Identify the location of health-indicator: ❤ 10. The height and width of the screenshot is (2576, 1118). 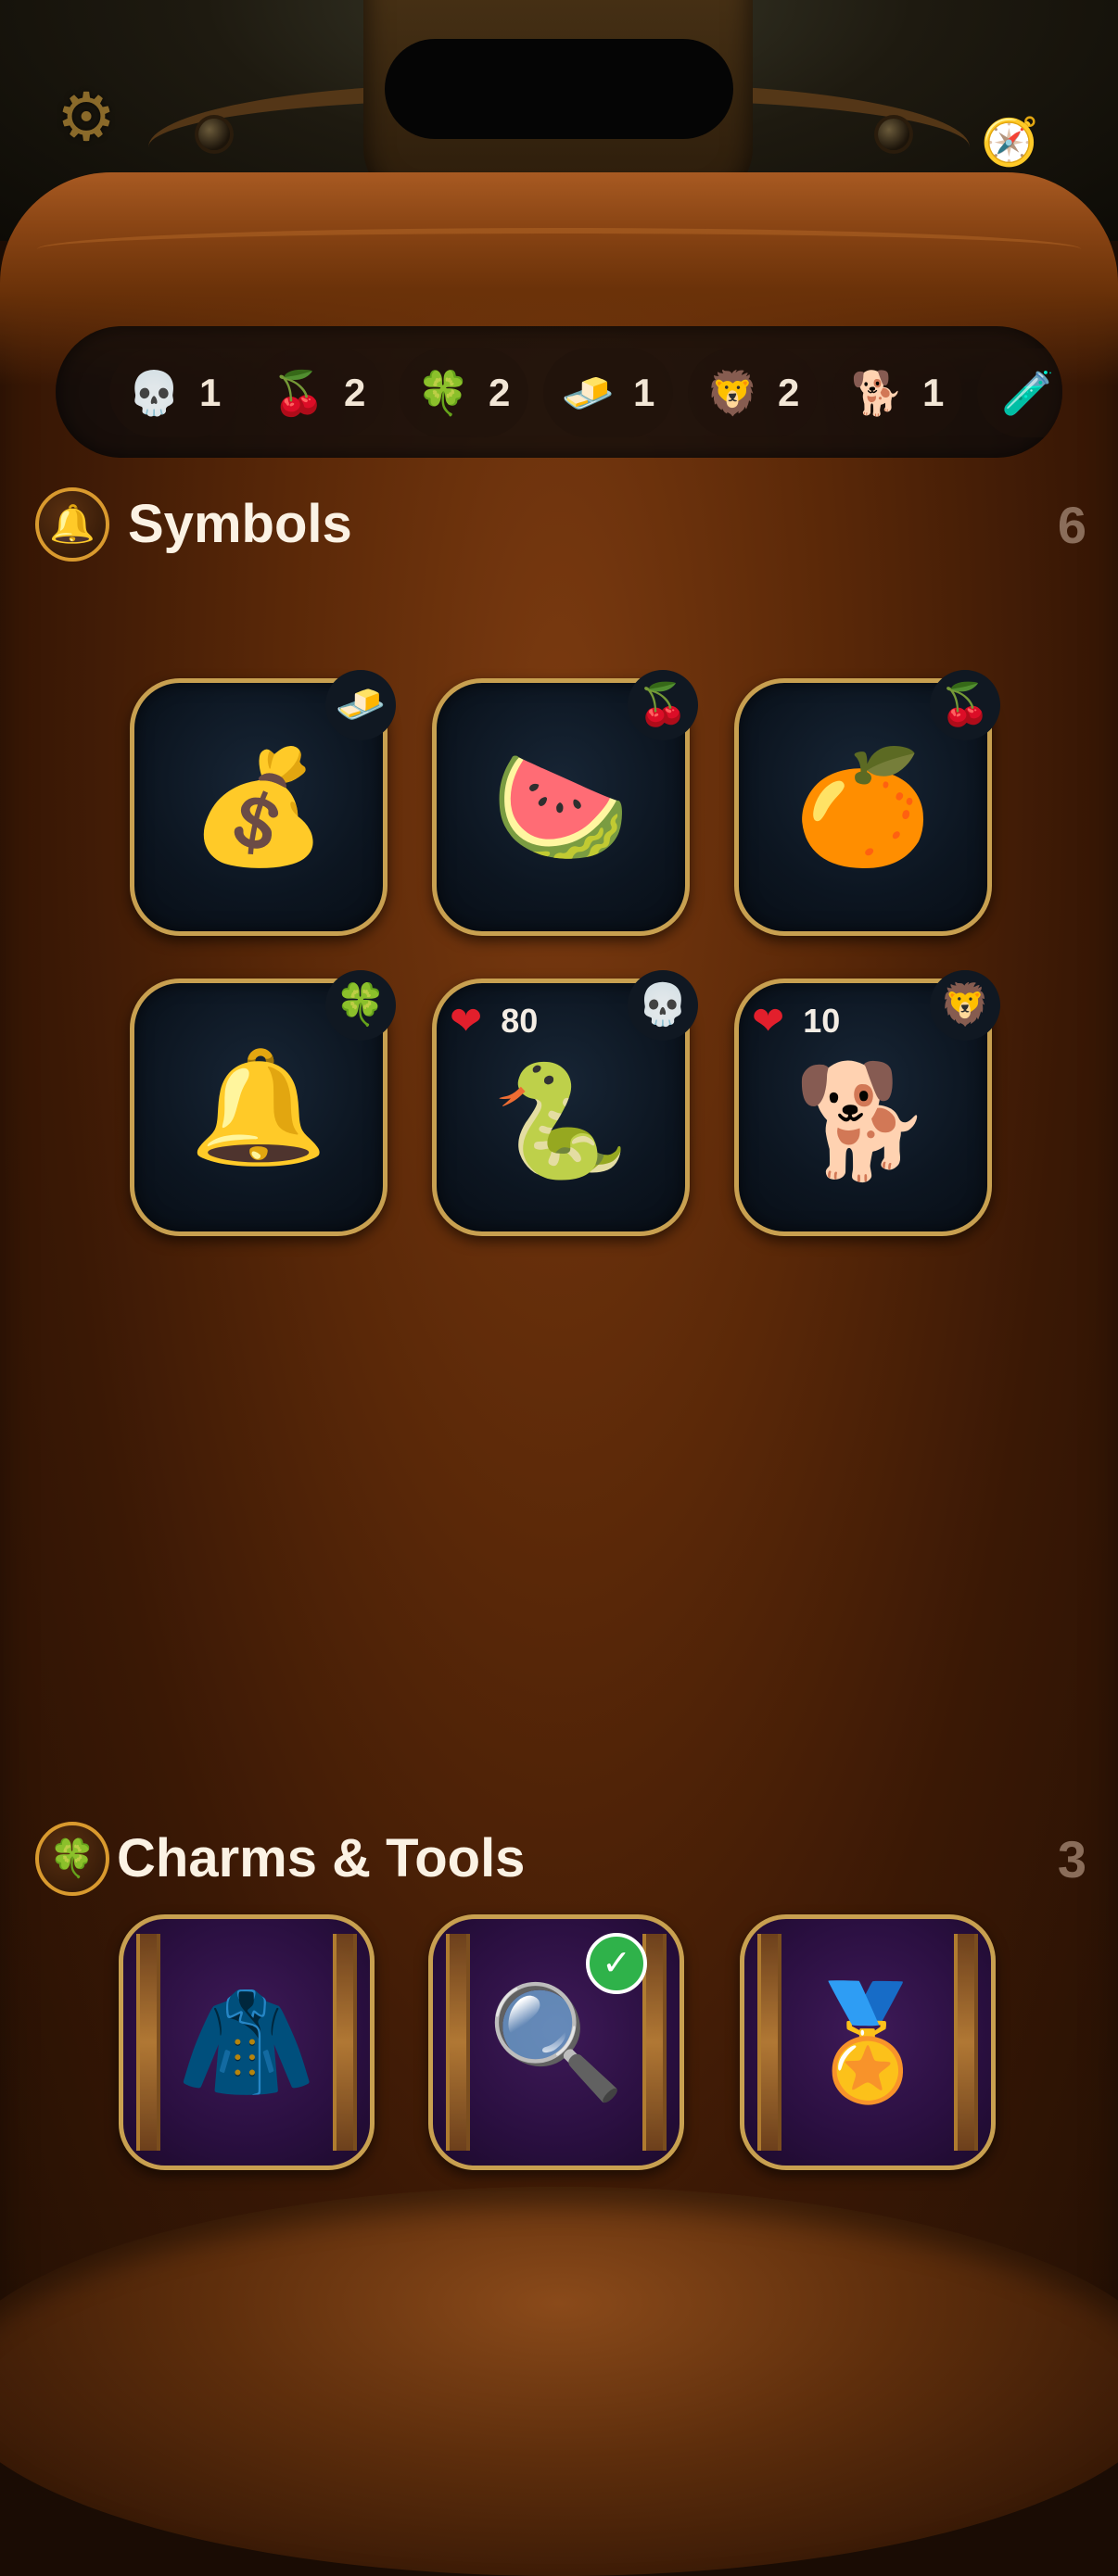
(796, 1022).